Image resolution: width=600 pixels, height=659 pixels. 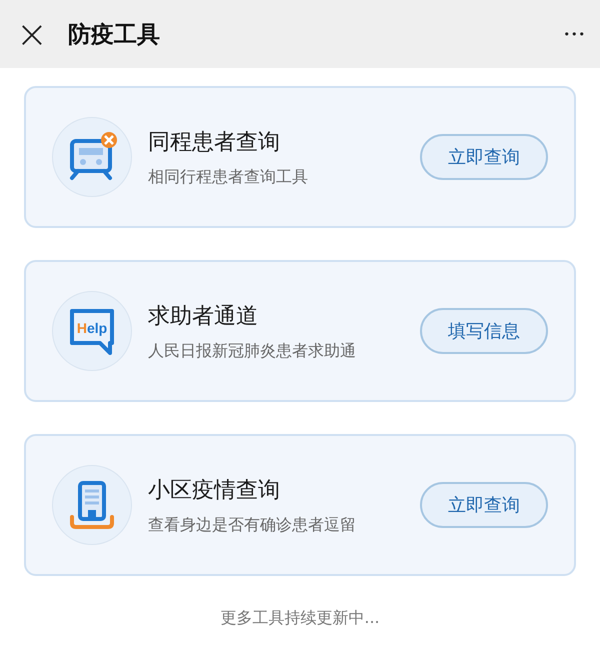 What do you see at coordinates (114, 35) in the screenshot?
I see `window-title: 防疫工具` at bounding box center [114, 35].